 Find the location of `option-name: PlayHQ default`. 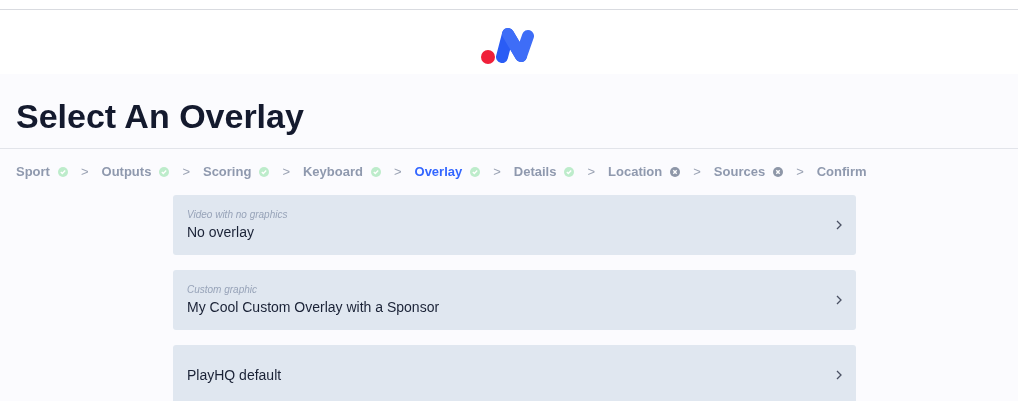

option-name: PlayHQ default is located at coordinates (234, 375).